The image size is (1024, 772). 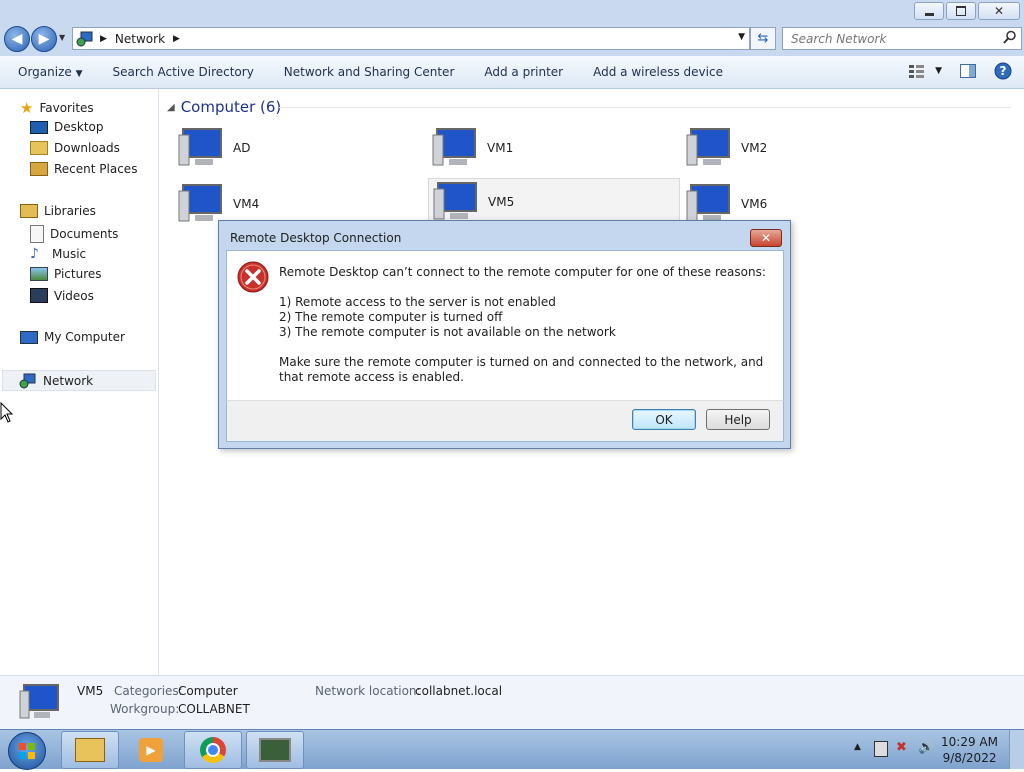 I want to click on taskbar: ▶ ▲ ✖ 🔊 10:29 AM 9/8/2022, so click(x=512, y=749).